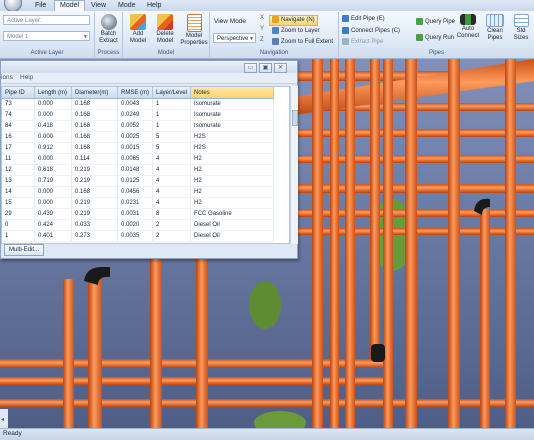 The height and width of the screenshot is (440, 534). I want to click on model-properties-button: Model Properties, so click(194, 30).